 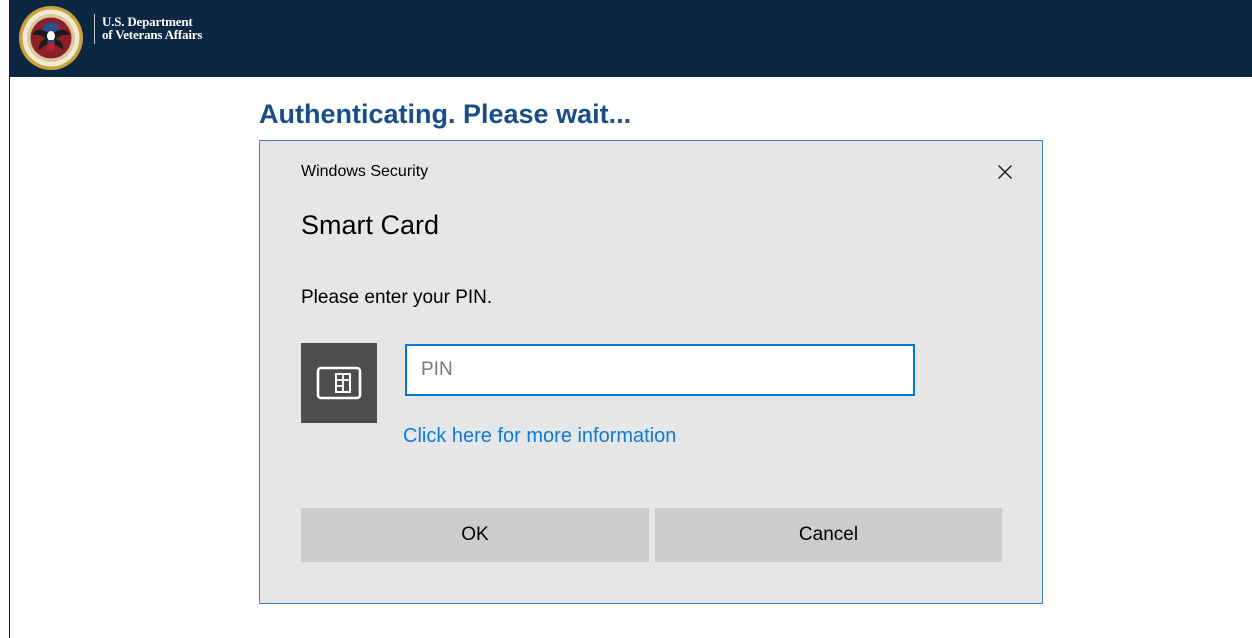 I want to click on cancel-button: Cancel, so click(x=828, y=535).